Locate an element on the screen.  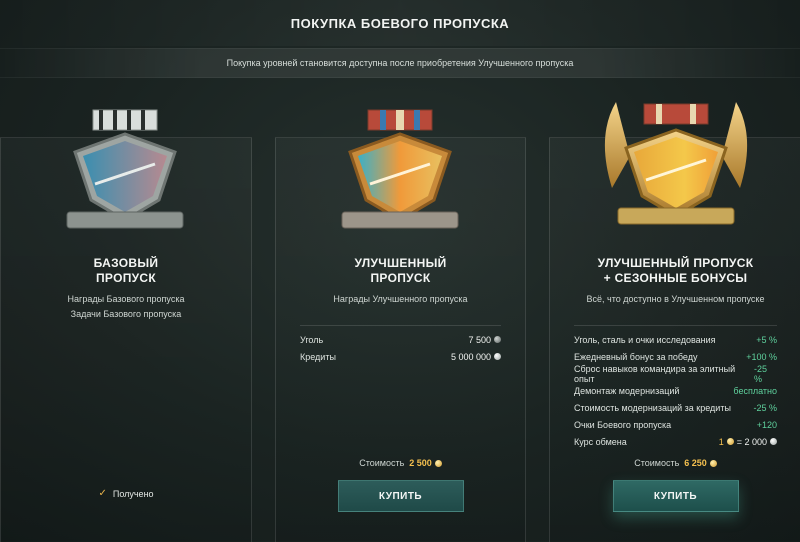
buy-improved-button: КУПИТЬ is located at coordinates (400, 496).